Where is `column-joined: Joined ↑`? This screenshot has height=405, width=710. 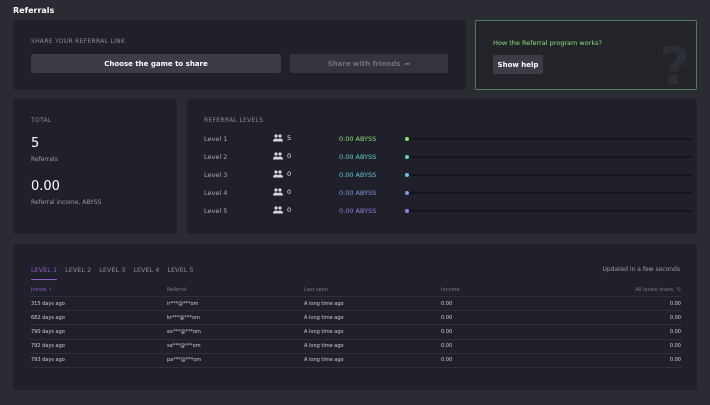 column-joined: Joined ↑ is located at coordinates (99, 290).